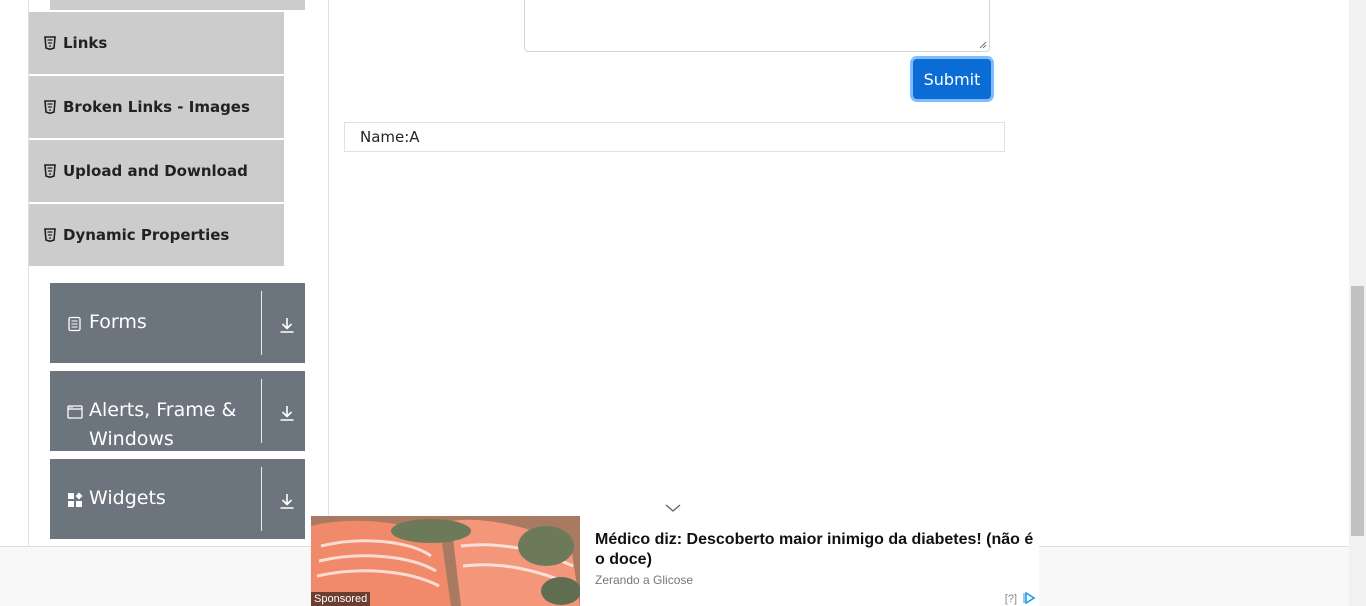 The height and width of the screenshot is (606, 1366). What do you see at coordinates (757, 26) in the screenshot?
I see `permanent-address-textarea` at bounding box center [757, 26].